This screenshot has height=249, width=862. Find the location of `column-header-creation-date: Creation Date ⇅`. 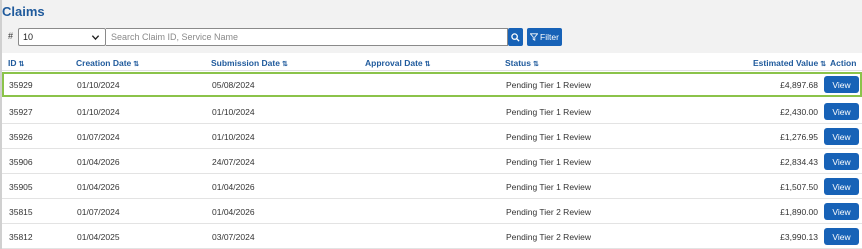

column-header-creation-date: Creation Date ⇅ is located at coordinates (107, 63).